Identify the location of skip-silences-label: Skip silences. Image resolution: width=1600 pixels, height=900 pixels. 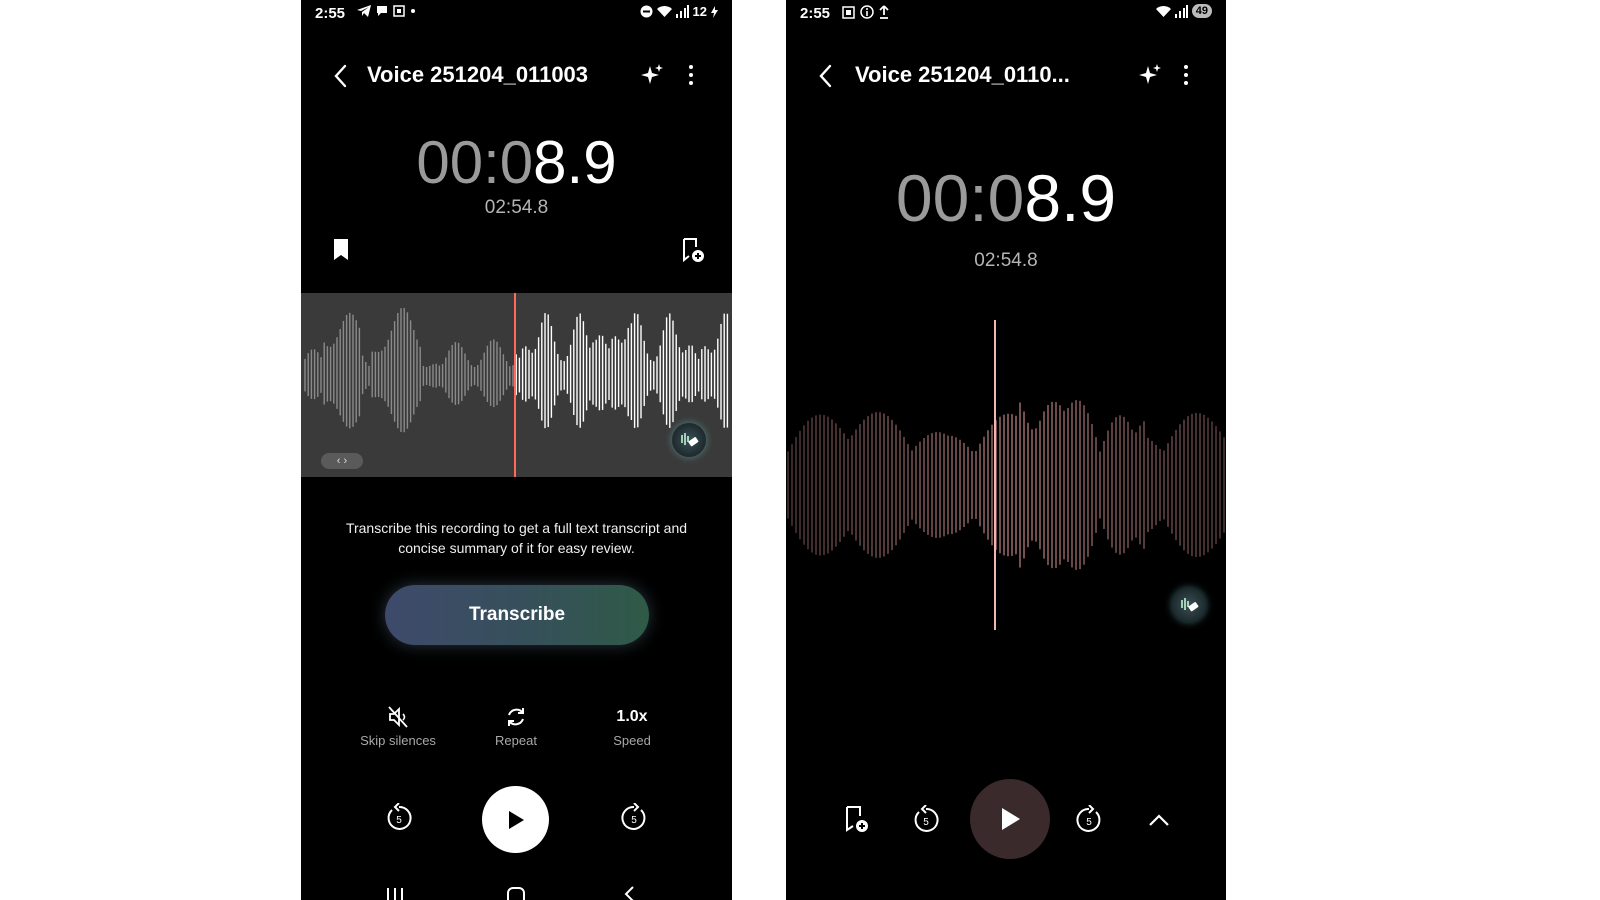
(398, 740).